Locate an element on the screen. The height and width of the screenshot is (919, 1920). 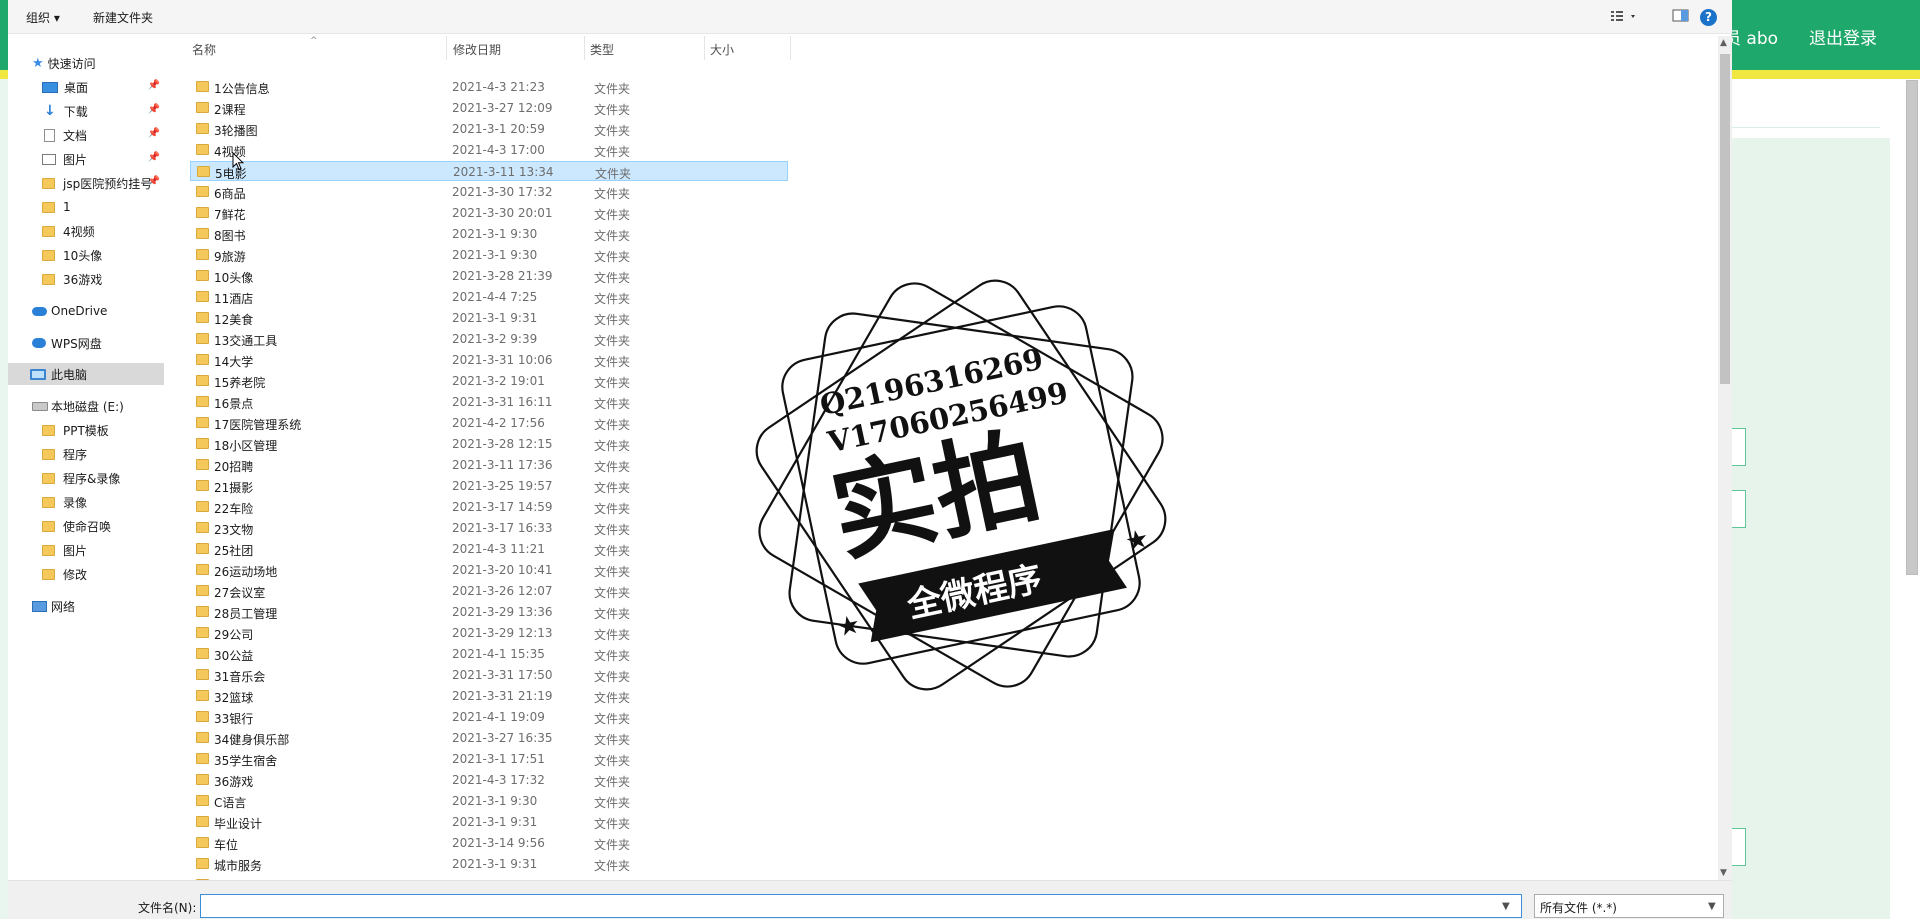
nav-item-4video: 4视频 is located at coordinates (86, 231).